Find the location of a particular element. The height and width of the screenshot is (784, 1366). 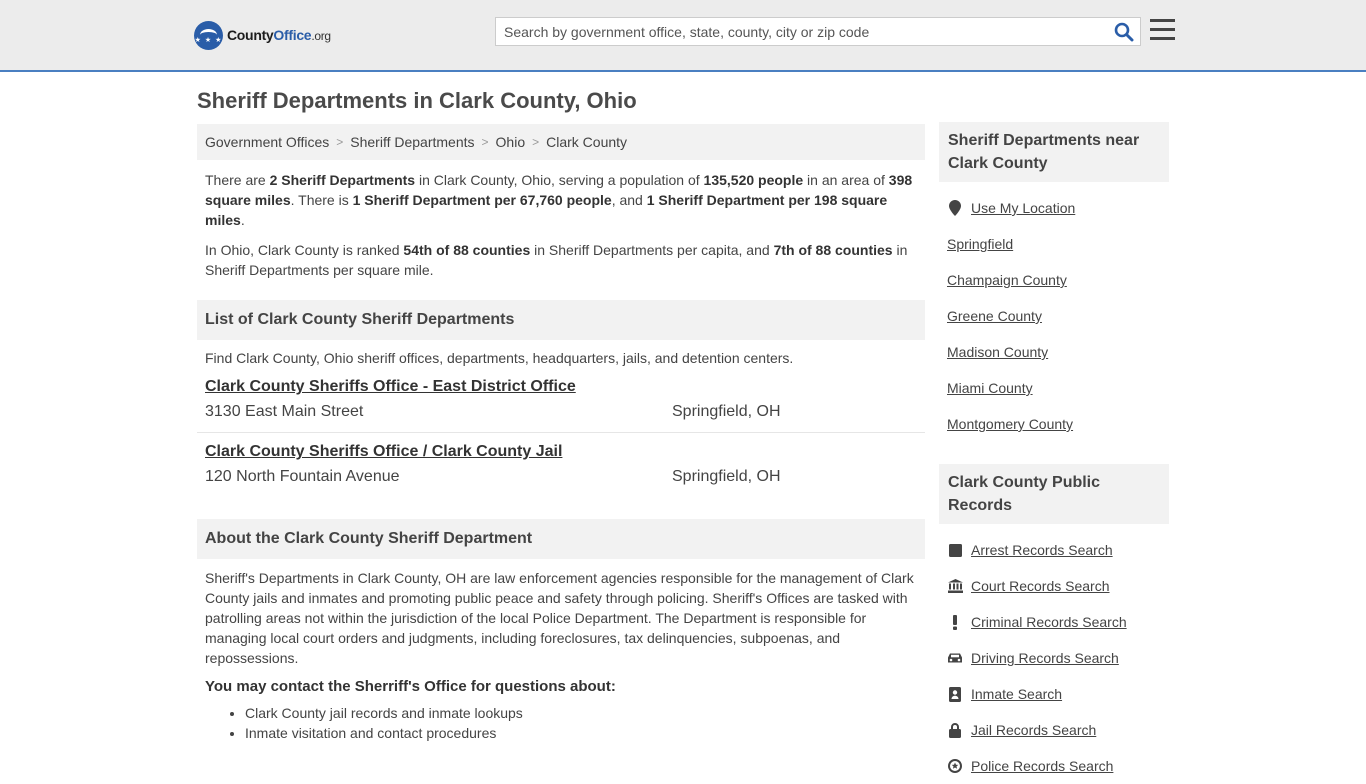

breadcrumb-ohio: Ohio is located at coordinates (511, 142).